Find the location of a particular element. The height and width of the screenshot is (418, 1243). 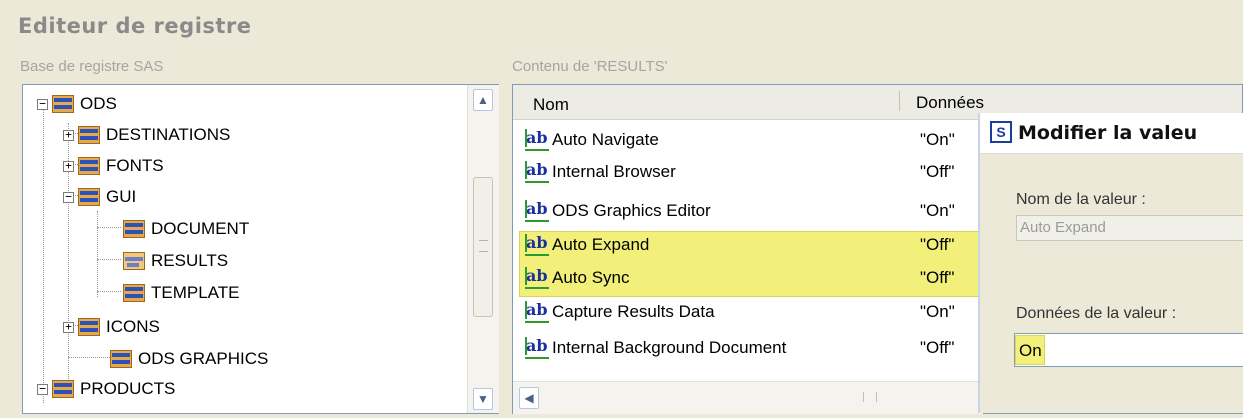

tree-node-template: TEMPLATE is located at coordinates (181, 293).